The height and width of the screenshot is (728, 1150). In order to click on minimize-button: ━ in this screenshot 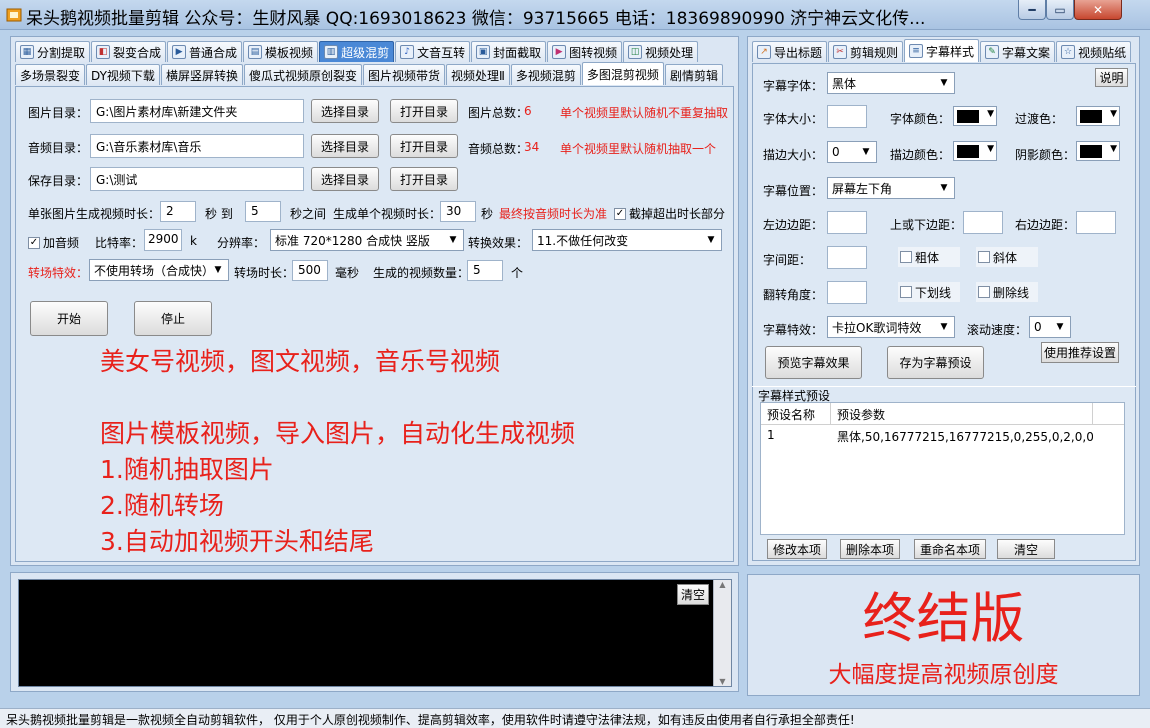, I will do `click(1032, 10)`.